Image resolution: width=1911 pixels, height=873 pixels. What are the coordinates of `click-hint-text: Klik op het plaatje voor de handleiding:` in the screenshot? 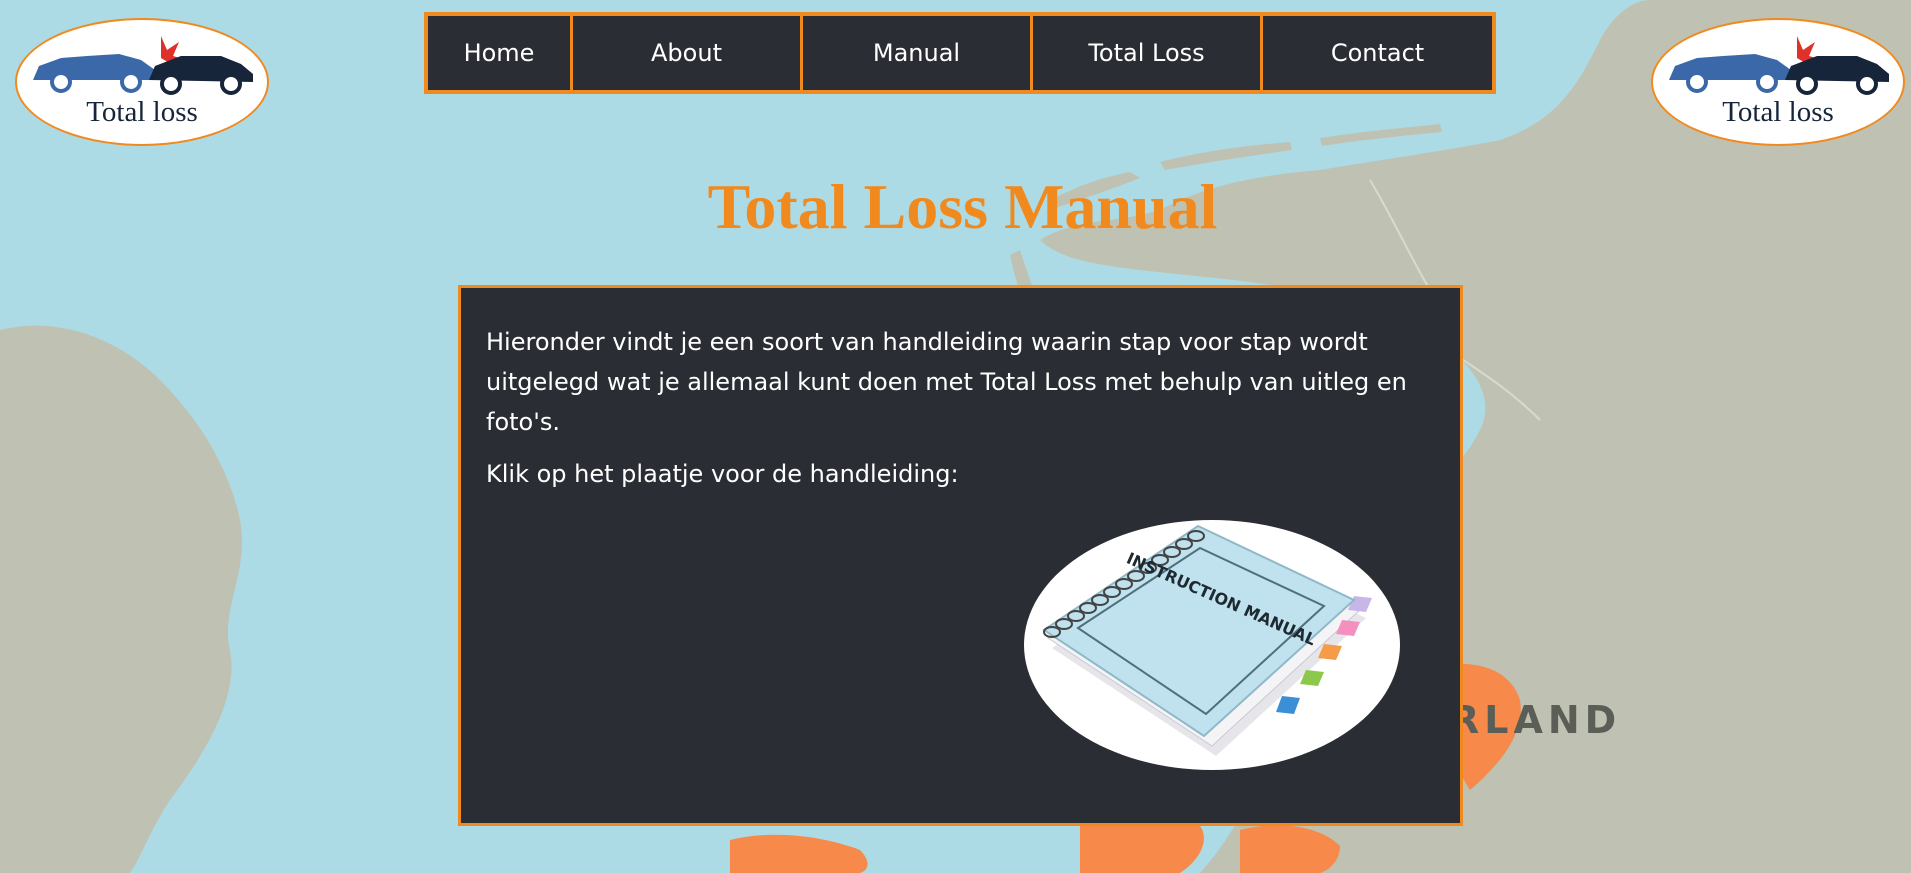 It's located at (722, 474).